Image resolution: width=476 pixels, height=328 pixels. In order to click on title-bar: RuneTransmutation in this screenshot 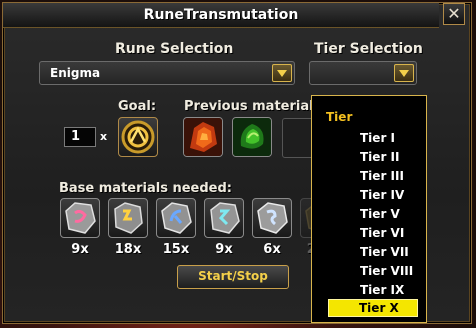, I will do `click(221, 15)`.